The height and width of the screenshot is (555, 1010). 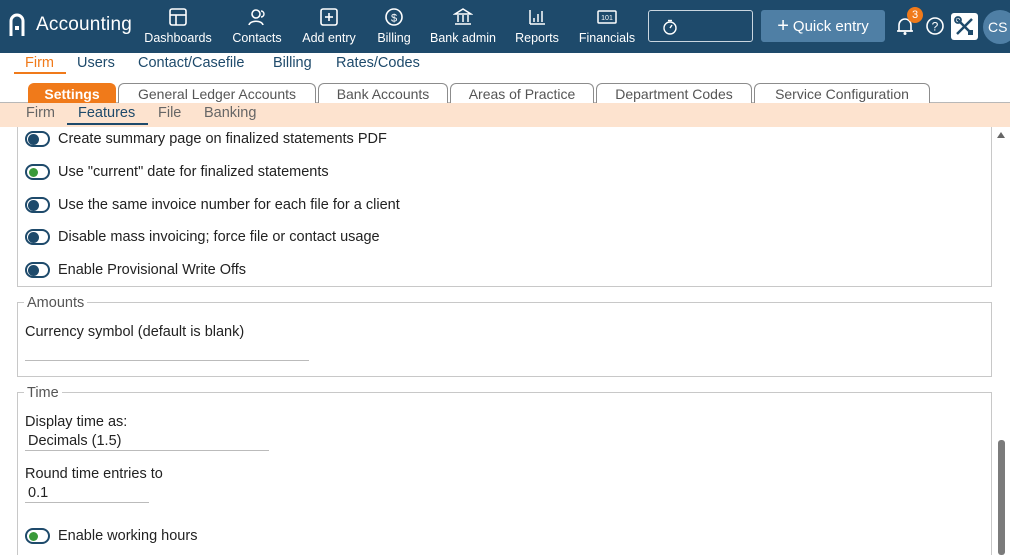 What do you see at coordinates (1001, 497) in the screenshot?
I see `scrollbar-thumb` at bounding box center [1001, 497].